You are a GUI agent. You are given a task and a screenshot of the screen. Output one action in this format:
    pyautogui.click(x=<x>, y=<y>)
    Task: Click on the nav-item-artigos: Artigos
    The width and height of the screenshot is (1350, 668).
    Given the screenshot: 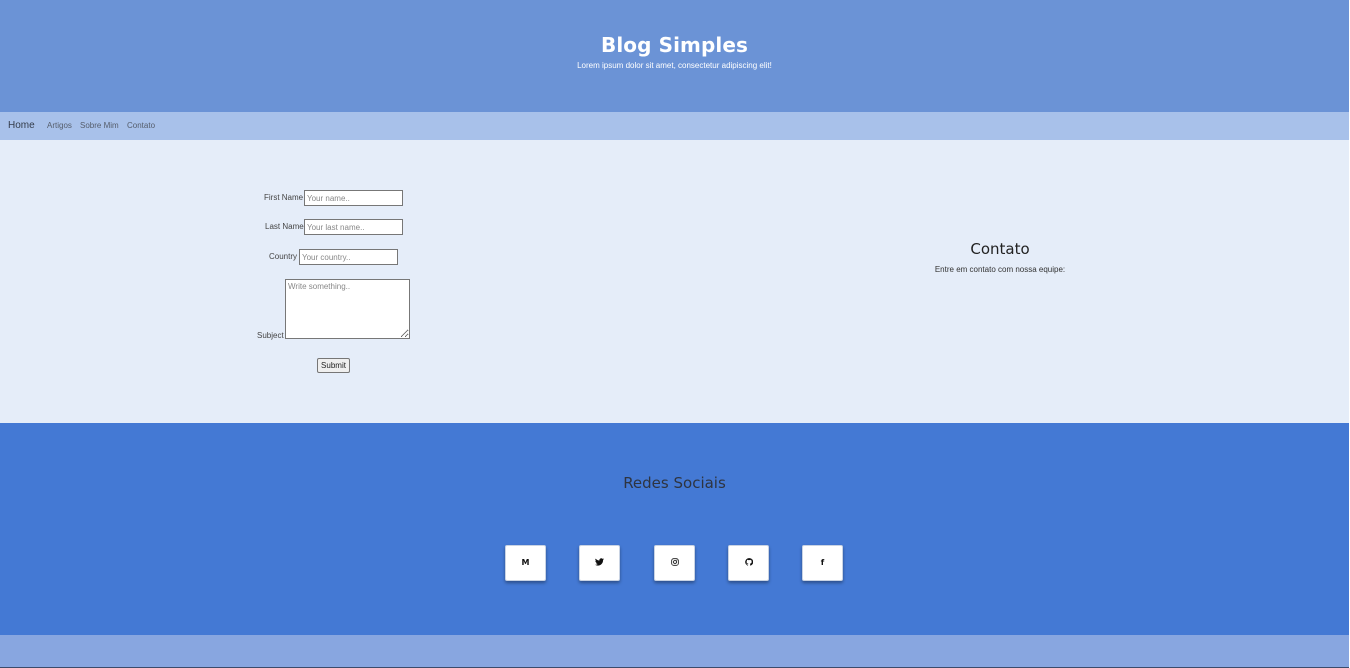 What is the action you would take?
    pyautogui.click(x=59, y=126)
    